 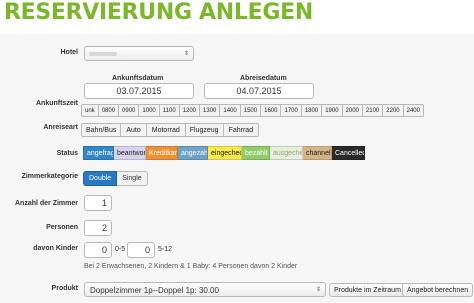 What do you see at coordinates (271, 110) in the screenshot?
I see `time-option: 1600` at bounding box center [271, 110].